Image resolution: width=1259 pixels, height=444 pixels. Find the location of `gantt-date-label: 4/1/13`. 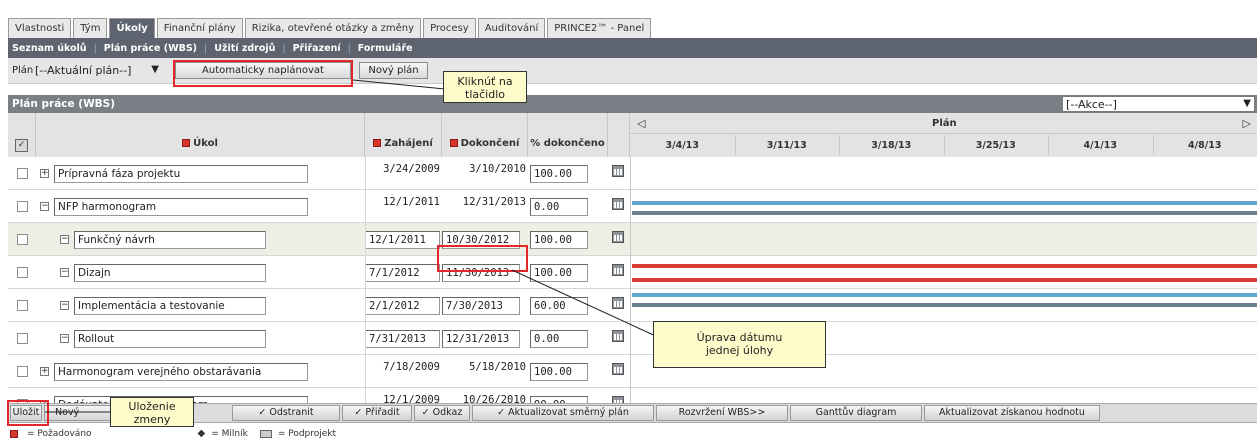

gantt-date-label: 4/1/13 is located at coordinates (1100, 145).